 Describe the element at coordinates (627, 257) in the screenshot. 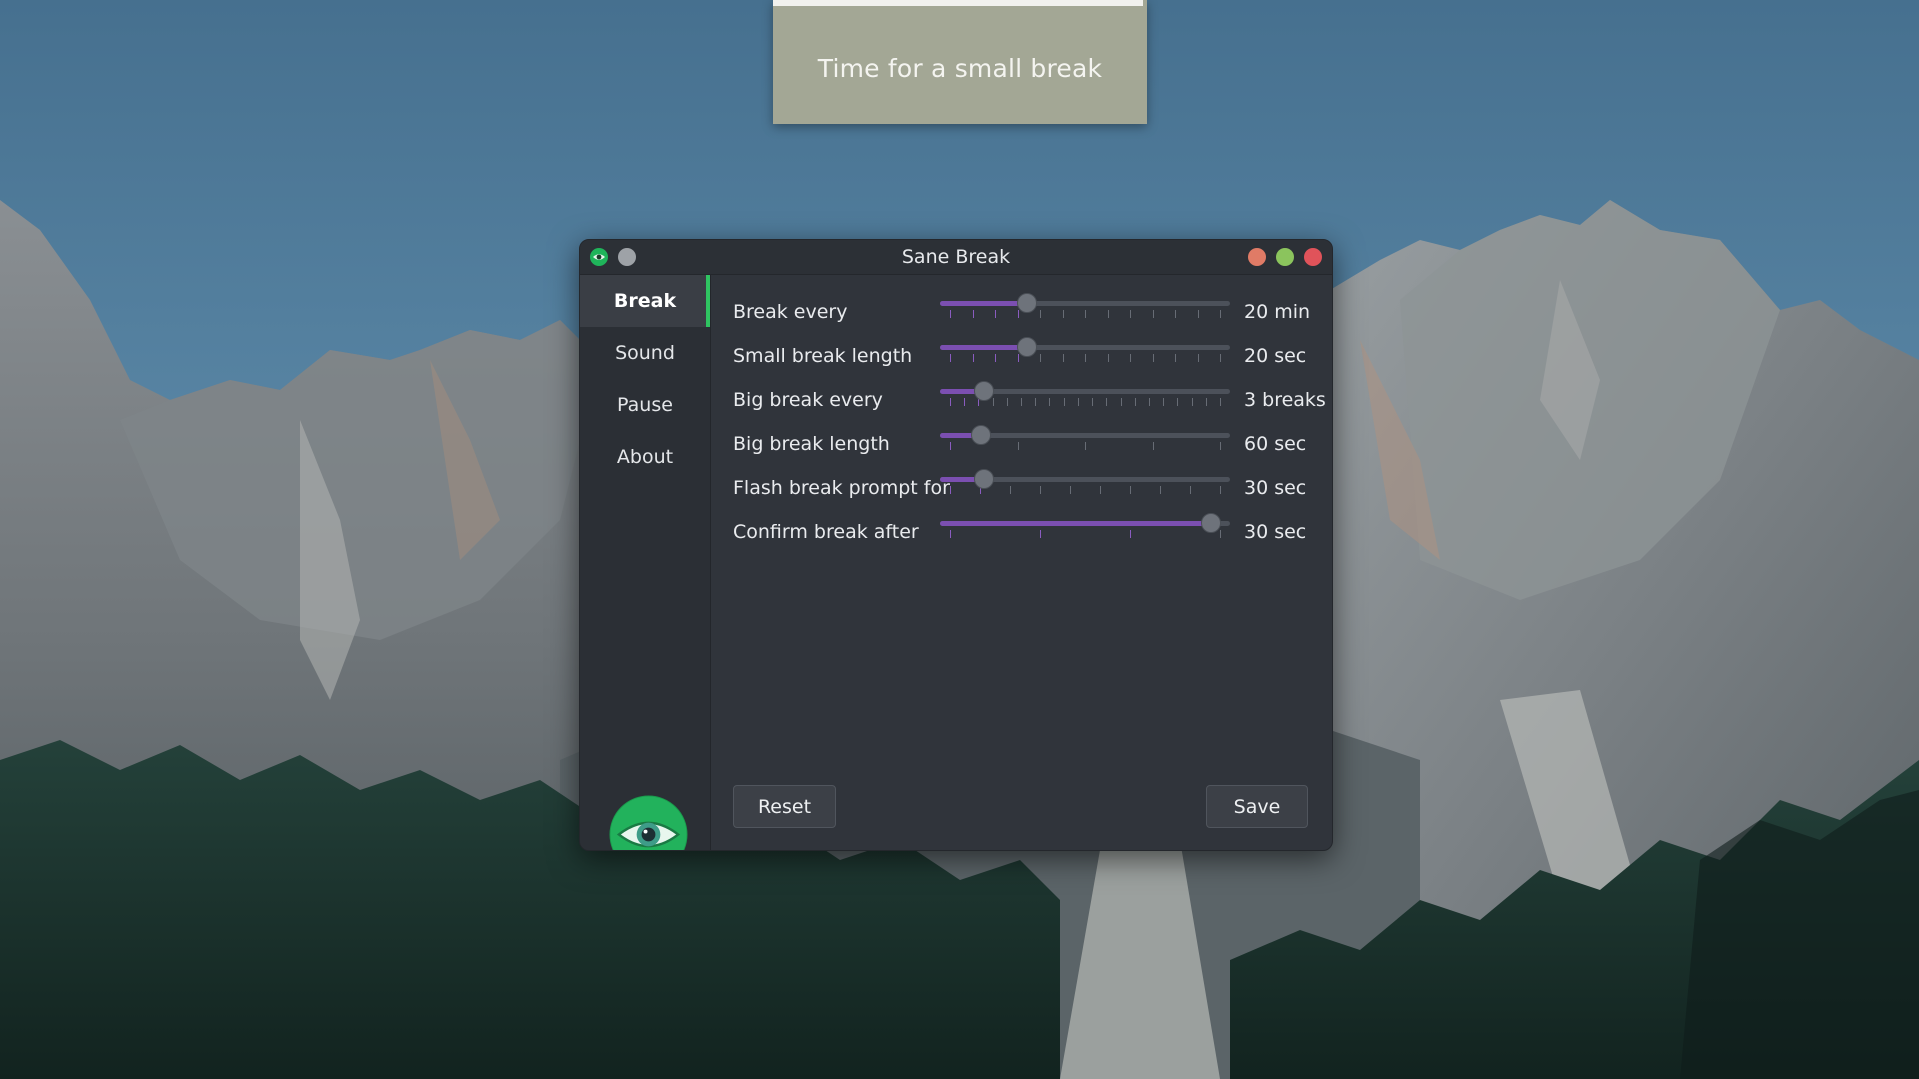

I see `sticky-button-icon` at that location.